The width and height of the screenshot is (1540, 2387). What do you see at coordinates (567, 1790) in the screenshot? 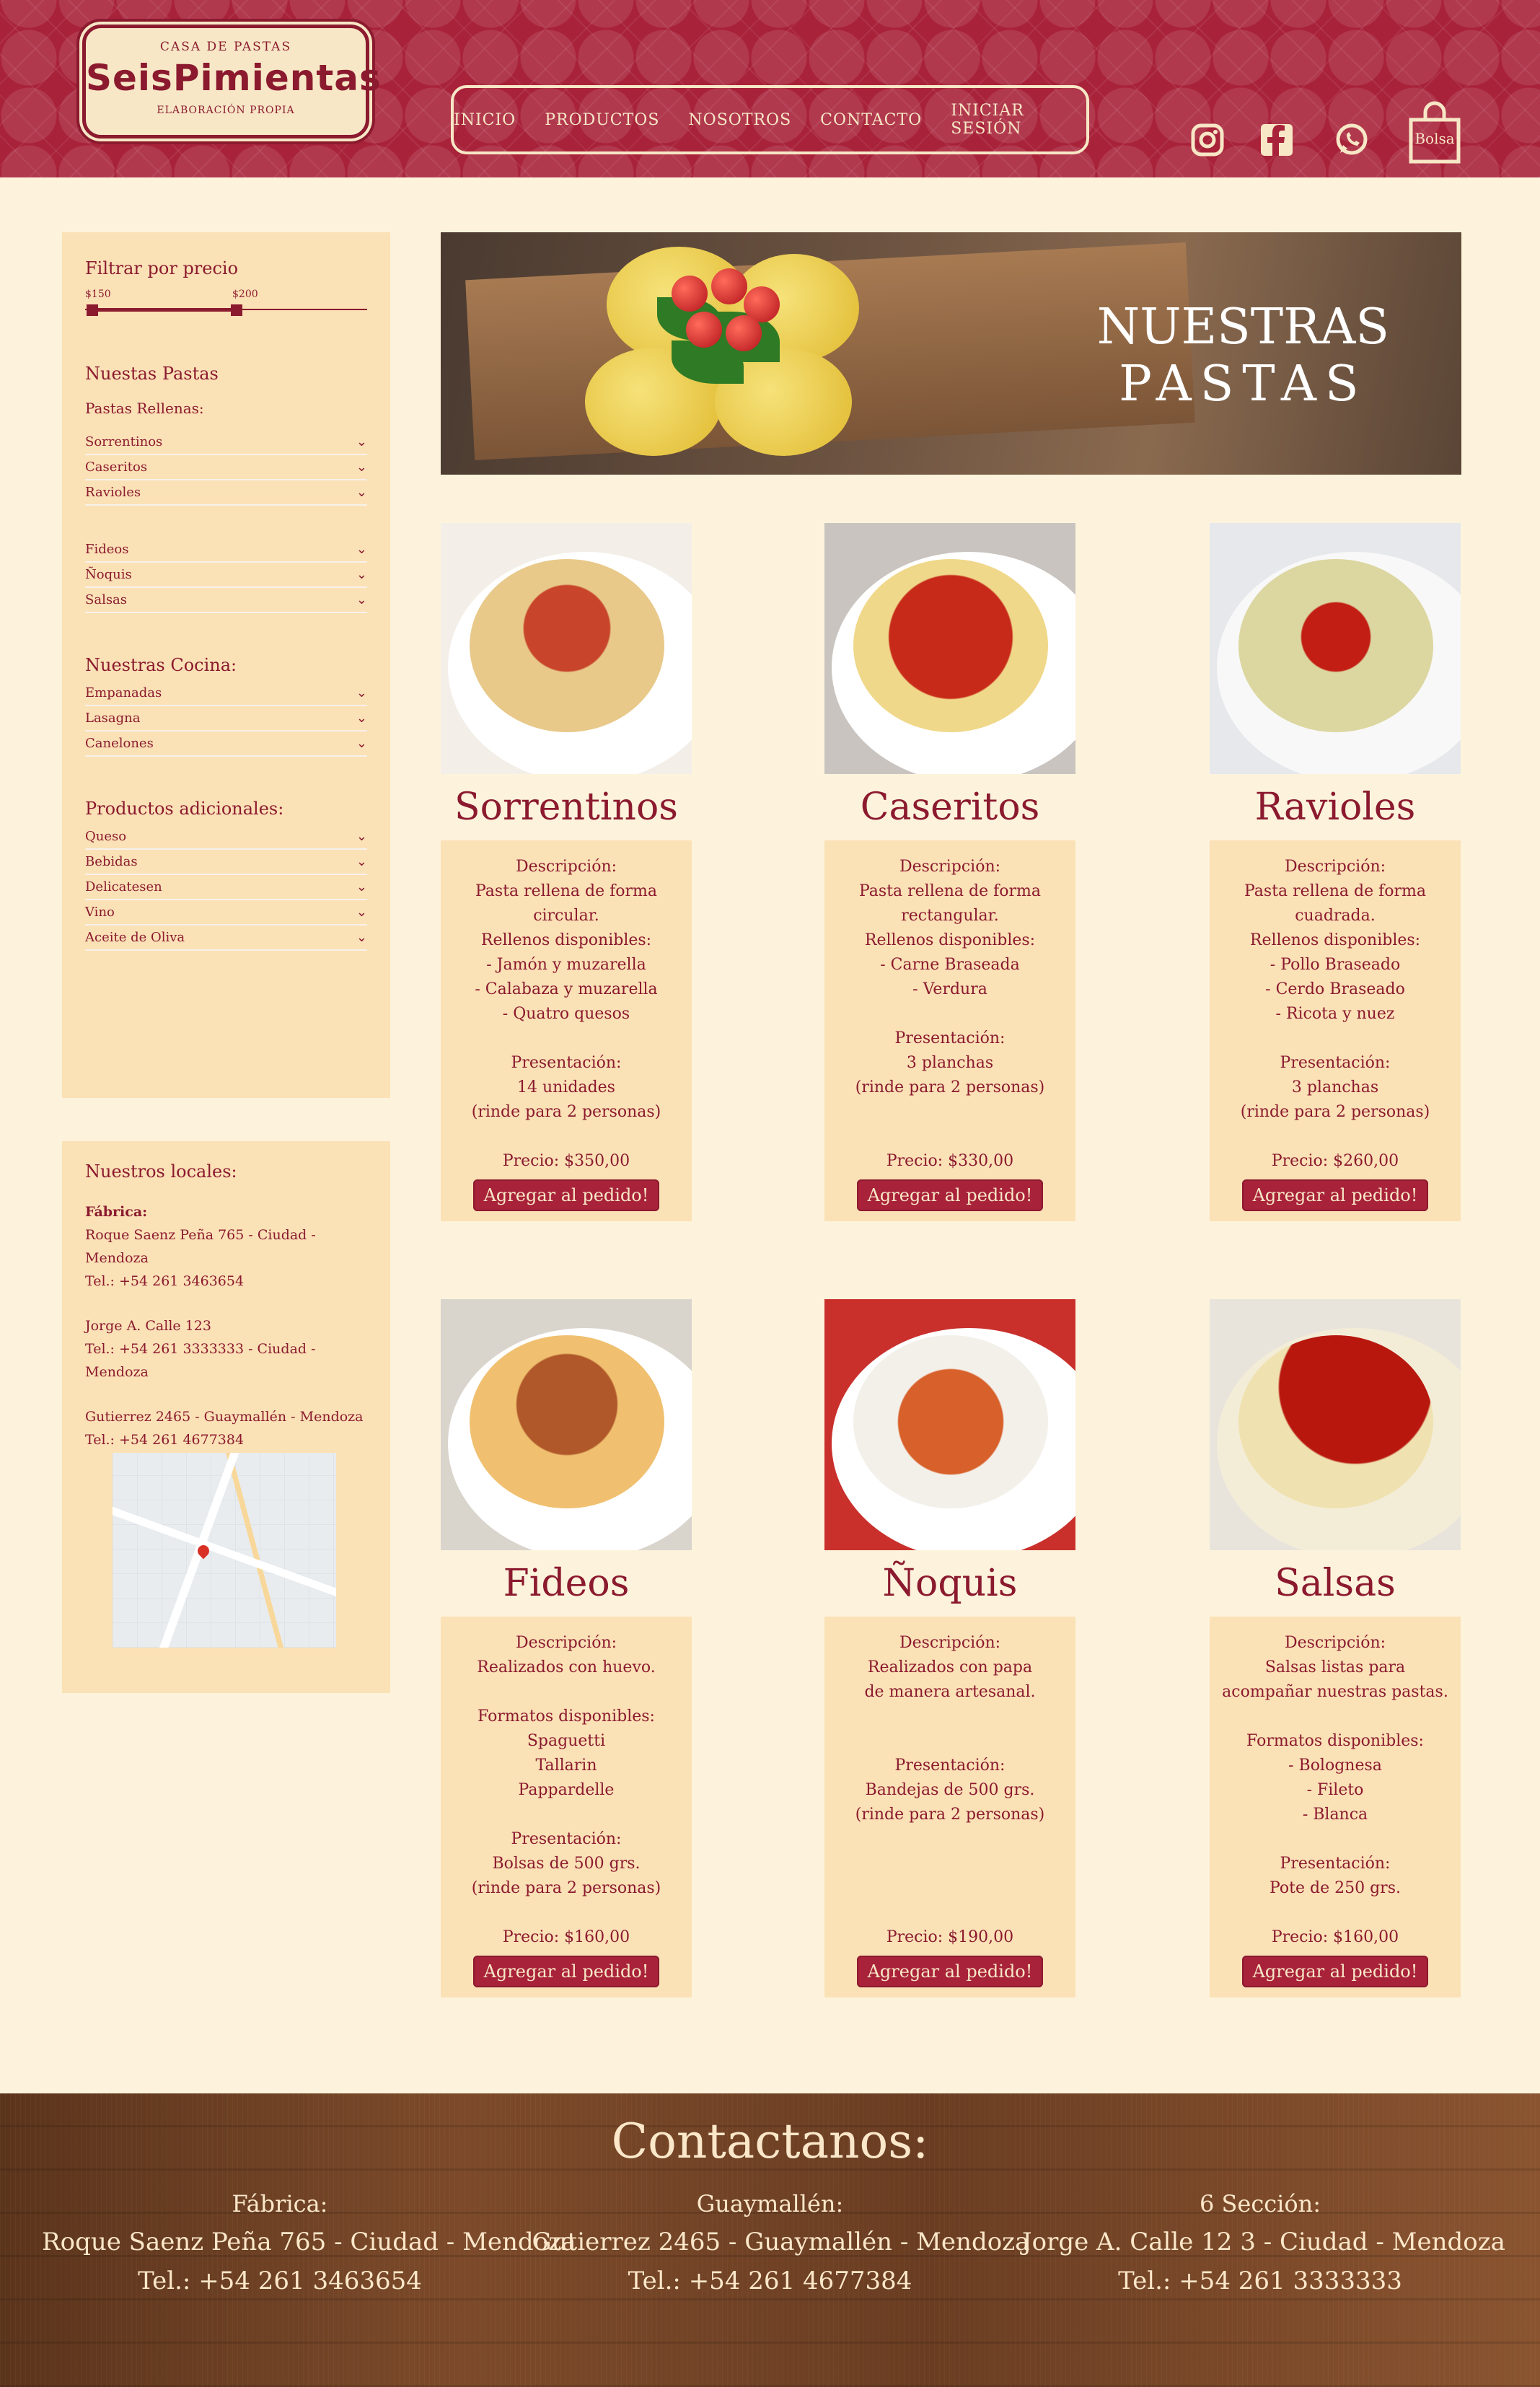
I see `product-description-line: Pappardelle` at bounding box center [567, 1790].